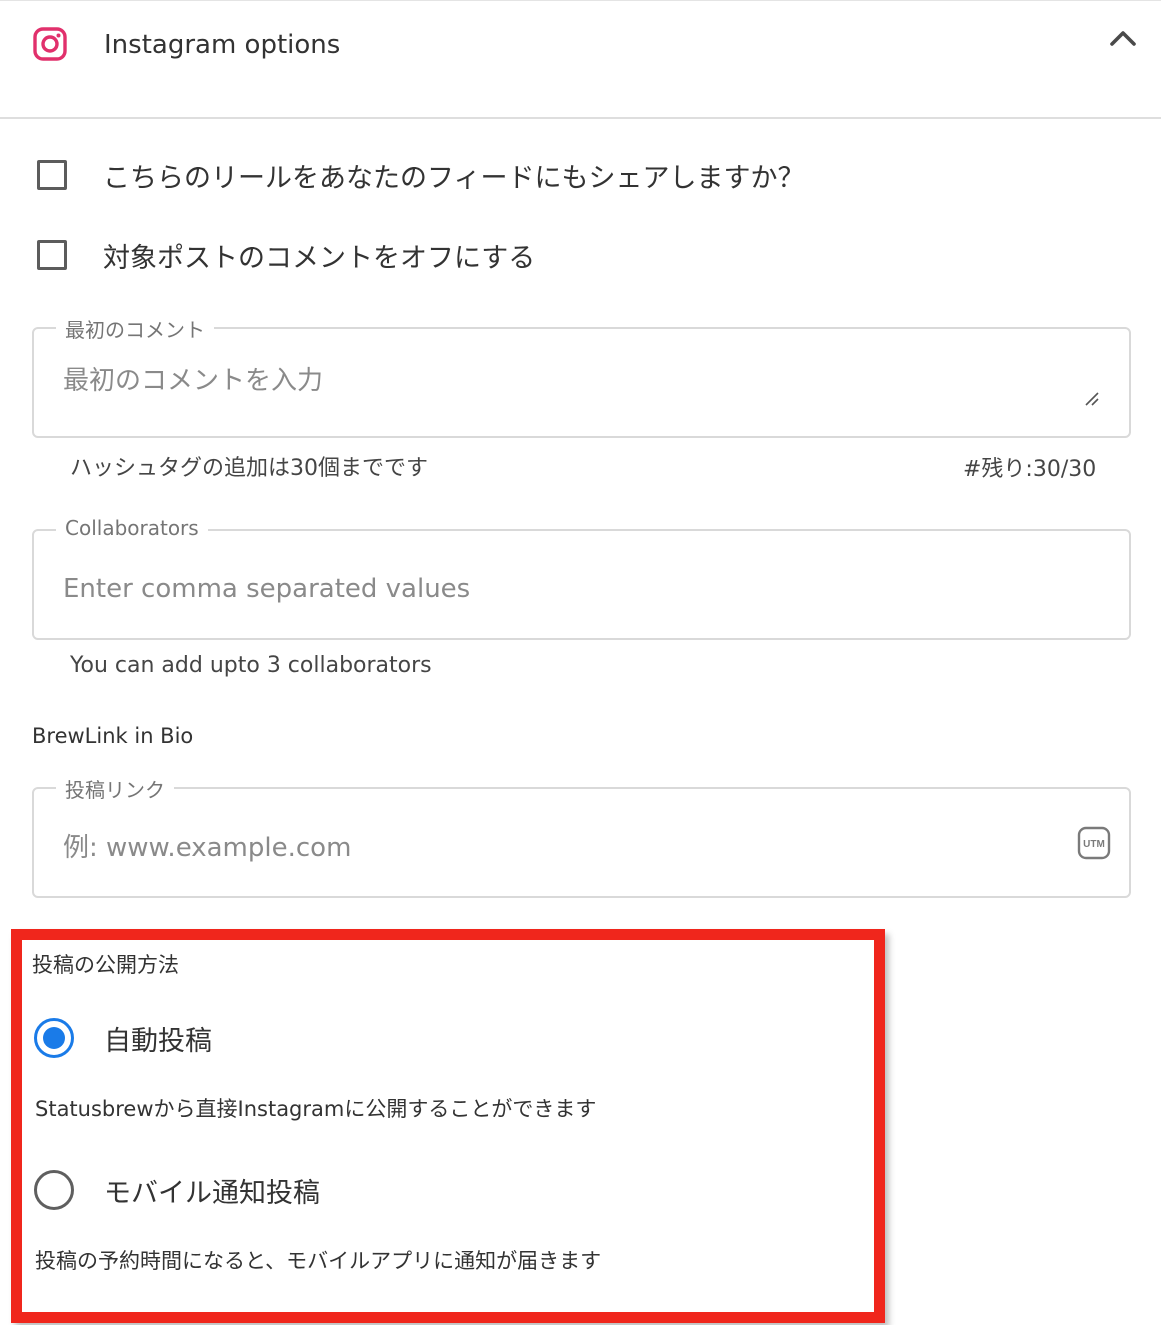  I want to click on mobile-notification-label: モバイル通知投稿, so click(212, 1193).